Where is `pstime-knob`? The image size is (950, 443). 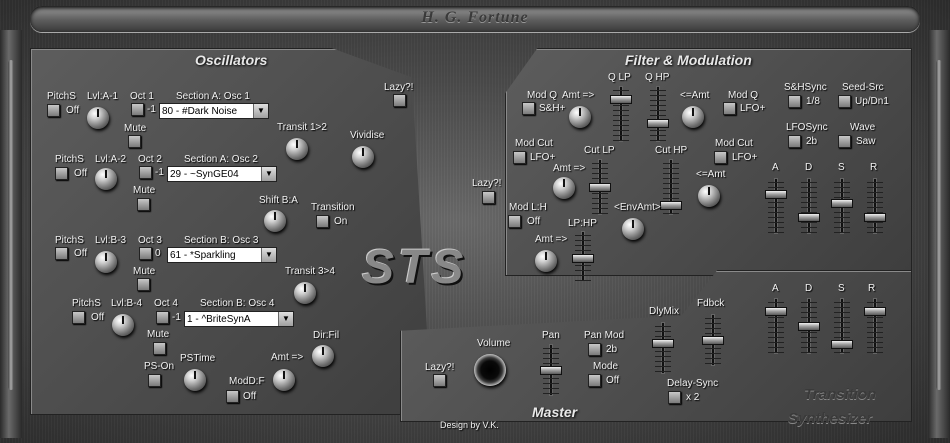
pstime-knob is located at coordinates (195, 380).